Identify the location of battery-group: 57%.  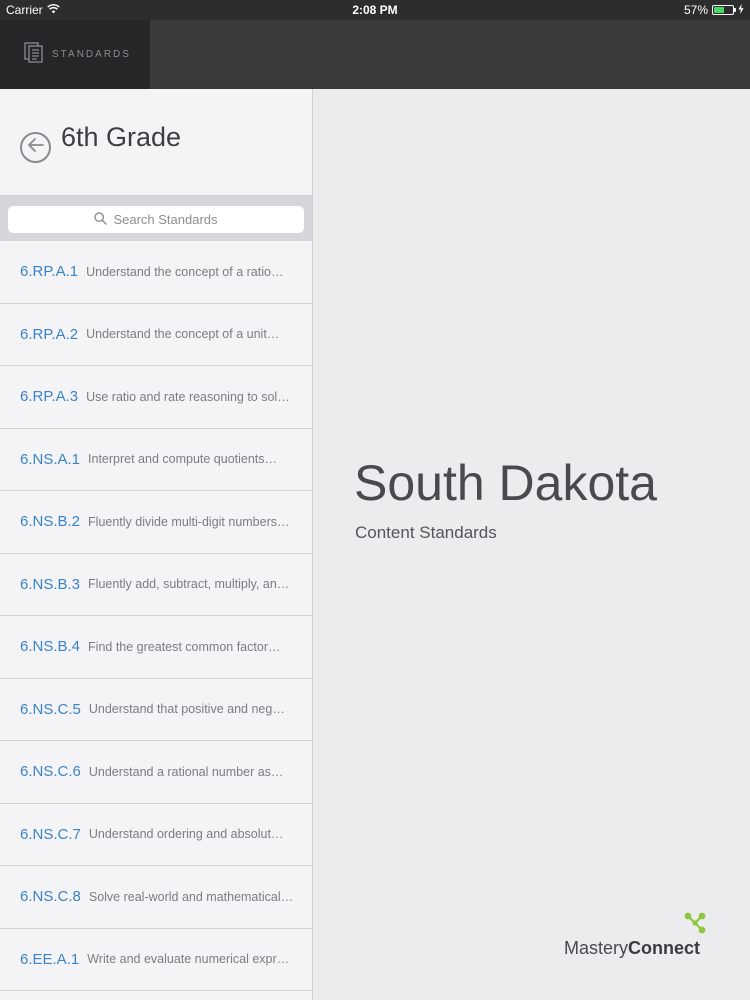
(714, 10).